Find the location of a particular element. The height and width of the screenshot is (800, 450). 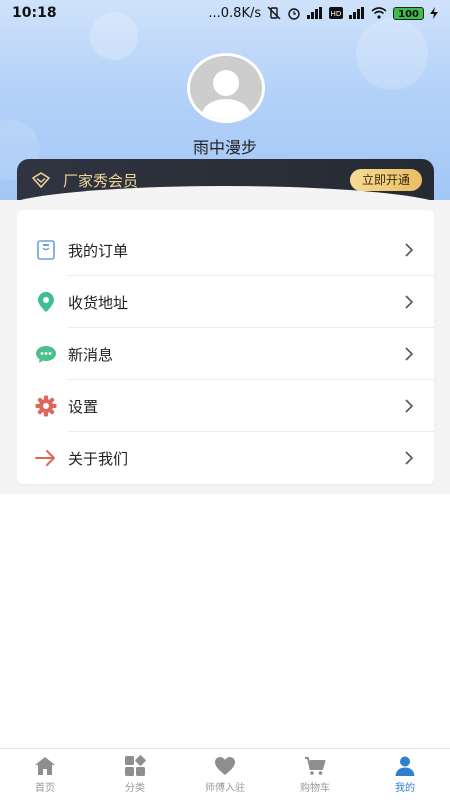

menu-item-settings: 设置 is located at coordinates (225, 406).